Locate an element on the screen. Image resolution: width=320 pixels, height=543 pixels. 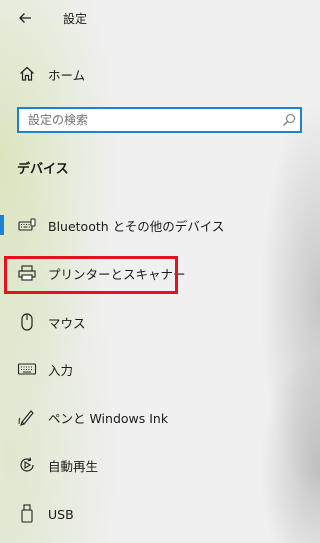
nav-item-autoplay: 自動再生 is located at coordinates (160, 465).